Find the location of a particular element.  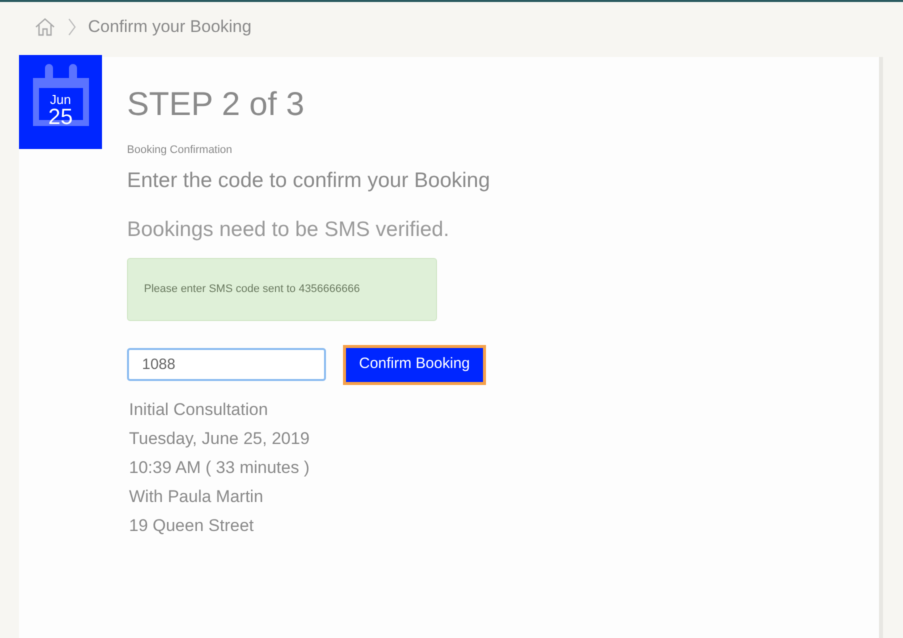

breadcrumb-current: Confirm your Booking is located at coordinates (170, 27).